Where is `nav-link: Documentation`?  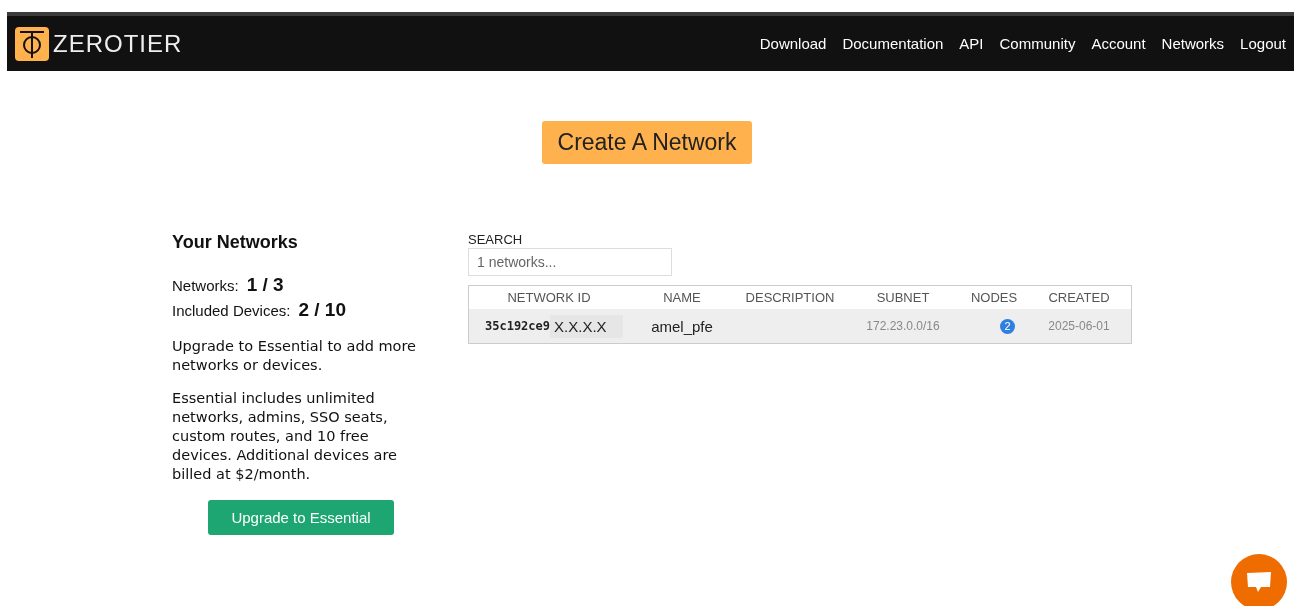 nav-link: Documentation is located at coordinates (893, 43).